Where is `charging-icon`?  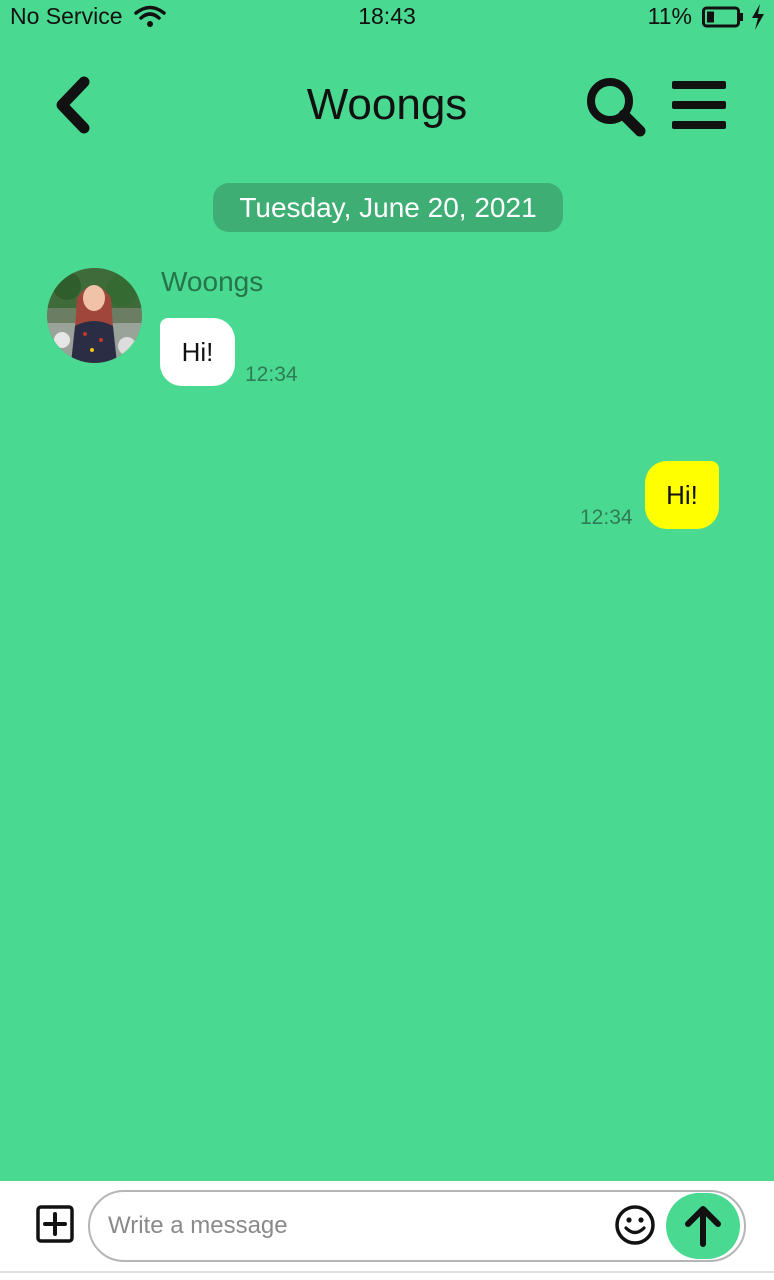
charging-icon is located at coordinates (758, 16).